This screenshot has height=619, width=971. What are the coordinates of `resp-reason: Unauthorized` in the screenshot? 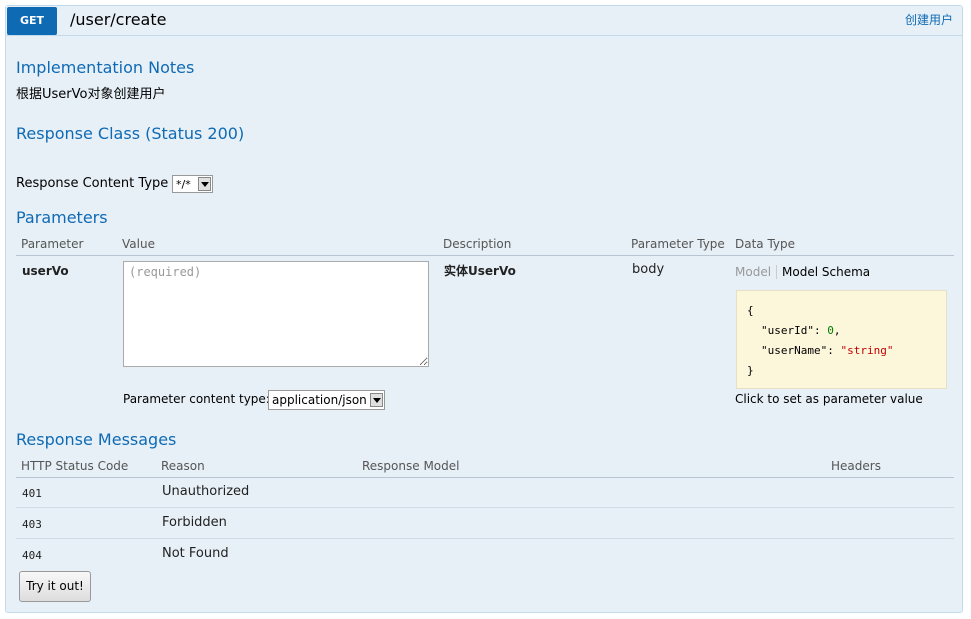 It's located at (206, 491).